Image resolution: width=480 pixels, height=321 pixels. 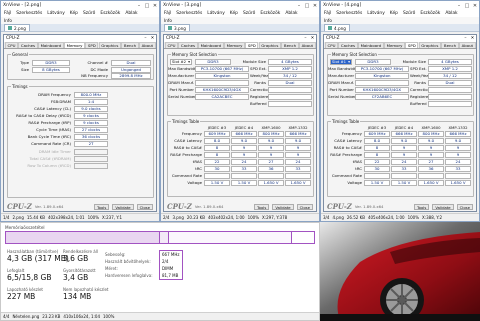 I want to click on doc-tab: 2.png, so click(x=17, y=27).